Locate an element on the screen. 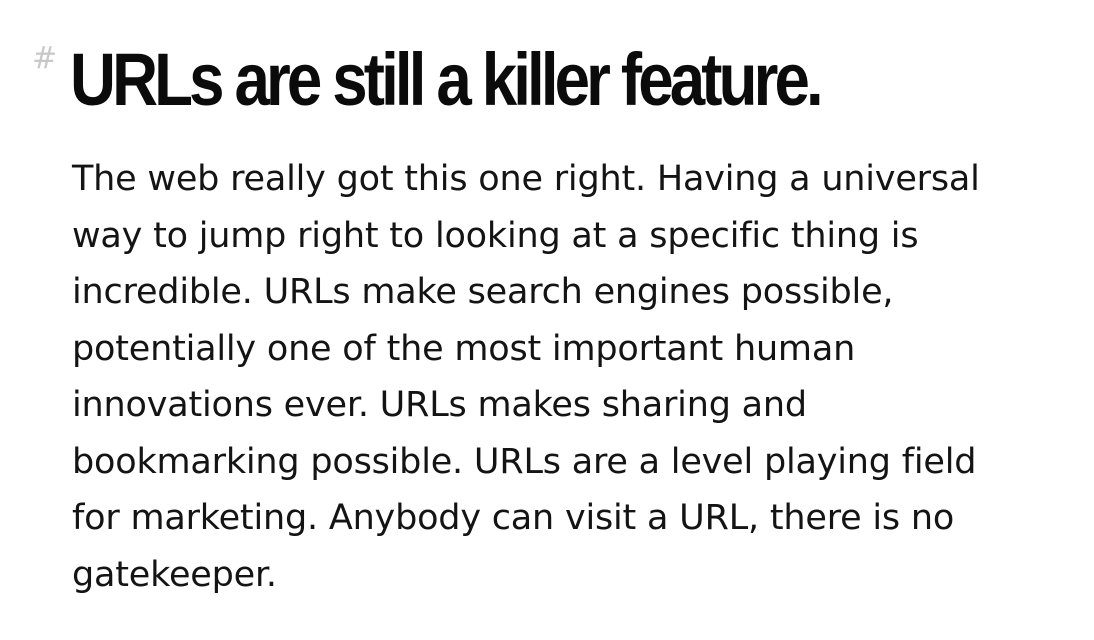 The image size is (1094, 640). paragraph-line: innovations ever. URLs makes sharing and is located at coordinates (439, 405).